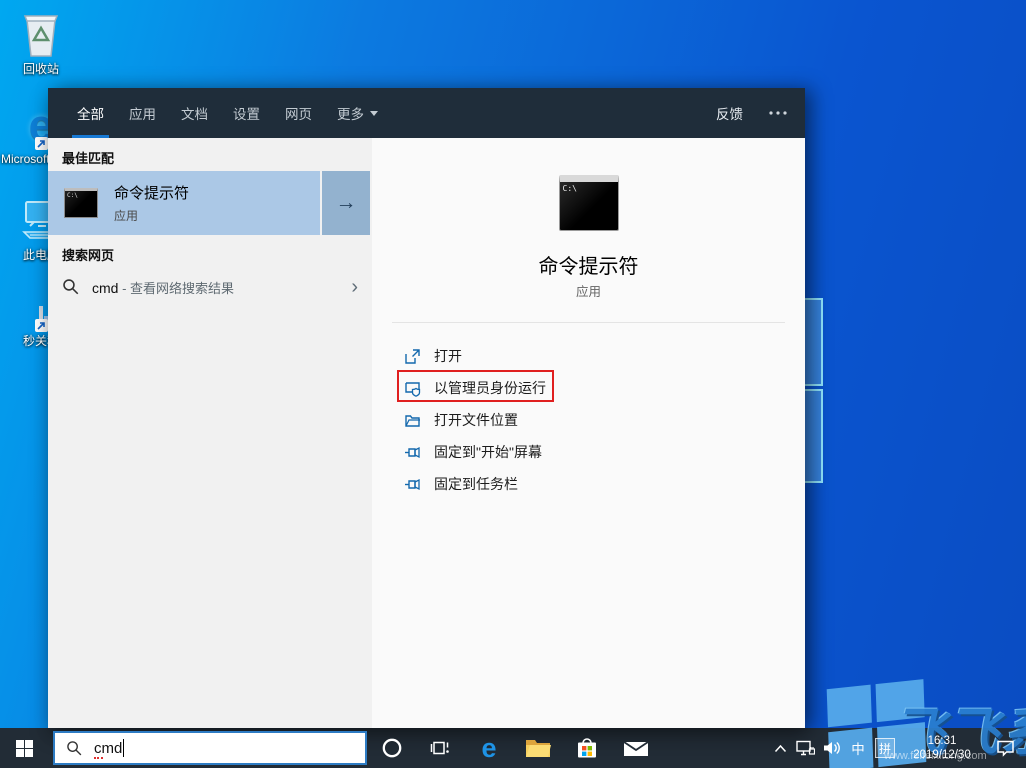 The width and height of the screenshot is (1026, 768). What do you see at coordinates (357, 113) in the screenshot?
I see `tab-more: 更多` at bounding box center [357, 113].